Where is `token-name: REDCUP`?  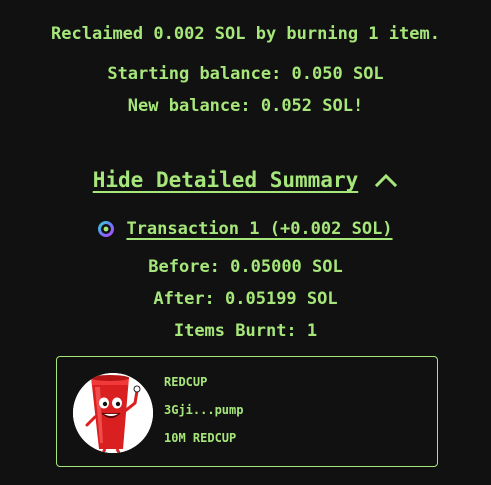 token-name: REDCUP is located at coordinates (186, 382).